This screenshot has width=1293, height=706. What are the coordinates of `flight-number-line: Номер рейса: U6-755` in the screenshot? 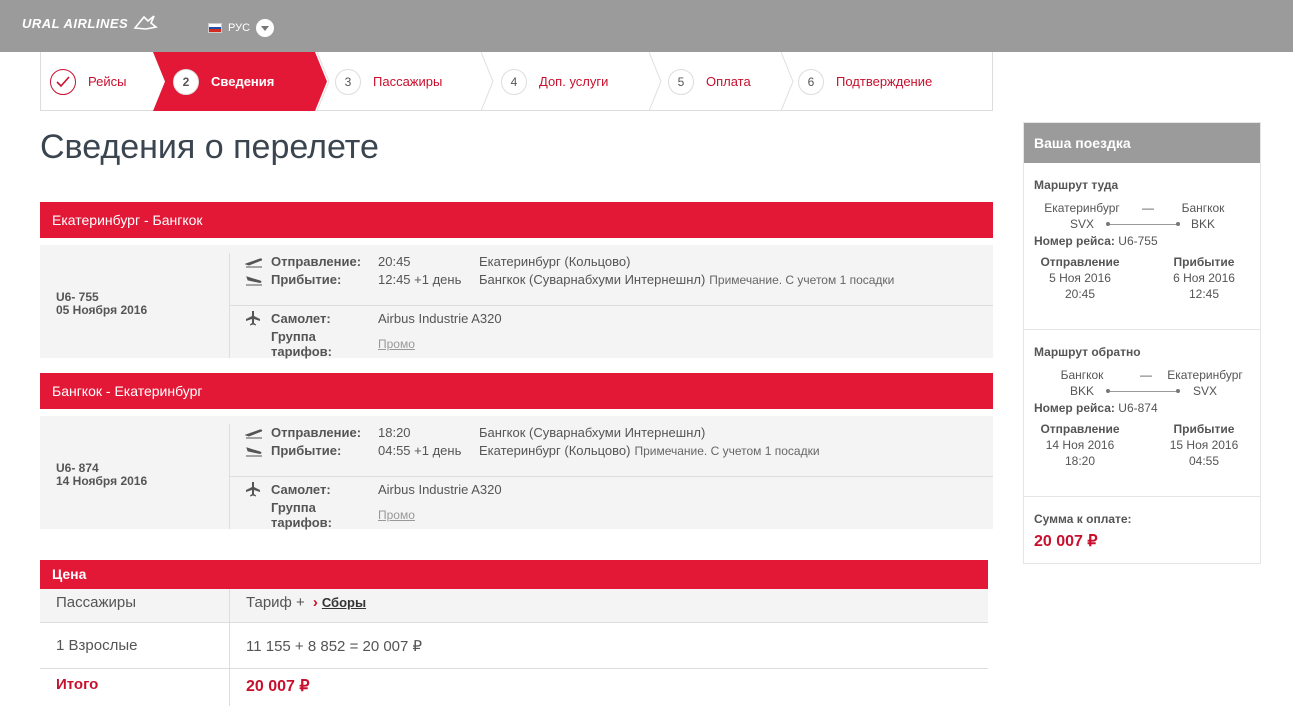 It's located at (1096, 241).